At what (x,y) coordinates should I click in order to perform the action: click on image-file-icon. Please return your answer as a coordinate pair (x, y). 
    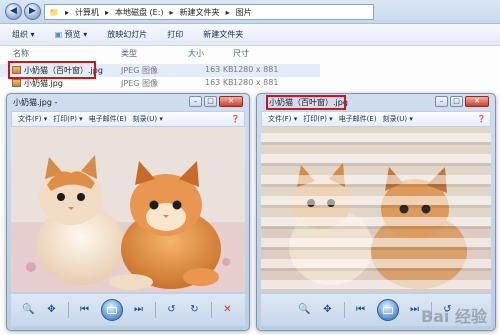
    Looking at the image, I should click on (16, 83).